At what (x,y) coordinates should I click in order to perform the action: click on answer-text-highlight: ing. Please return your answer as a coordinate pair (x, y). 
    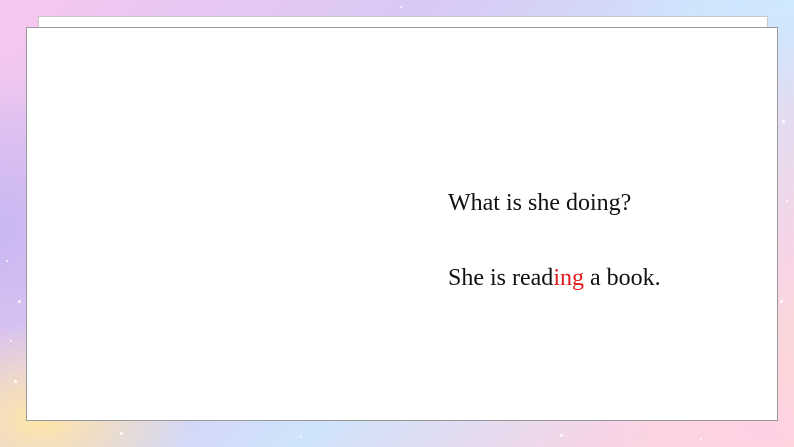
    Looking at the image, I should click on (568, 278).